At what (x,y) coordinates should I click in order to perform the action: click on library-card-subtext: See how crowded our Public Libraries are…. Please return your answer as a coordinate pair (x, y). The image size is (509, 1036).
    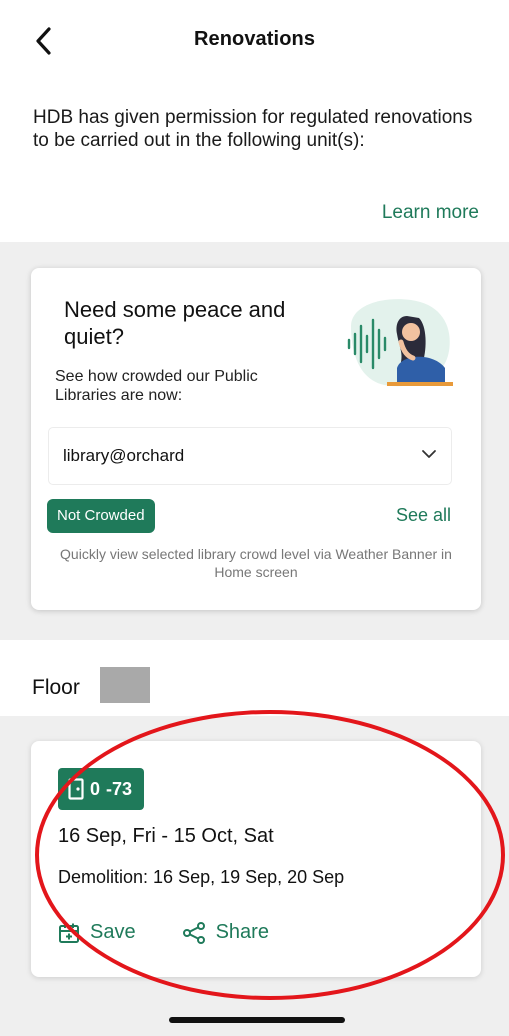
    Looking at the image, I should click on (156, 386).